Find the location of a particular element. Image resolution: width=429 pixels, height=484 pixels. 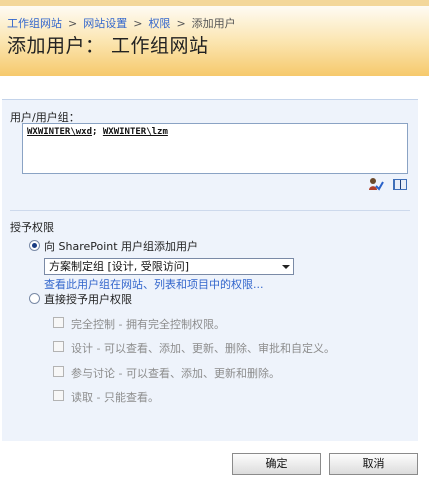

group-select: 方案制定组 [设计, 受限访问] is located at coordinates (169, 266).